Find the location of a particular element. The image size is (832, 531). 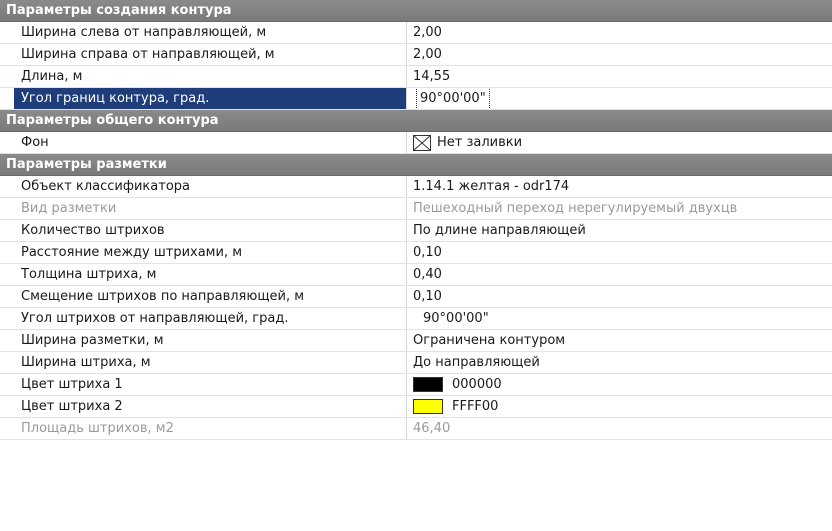

property-row-stroke-count: Количество штрихов По длине направляющей is located at coordinates (416, 231).